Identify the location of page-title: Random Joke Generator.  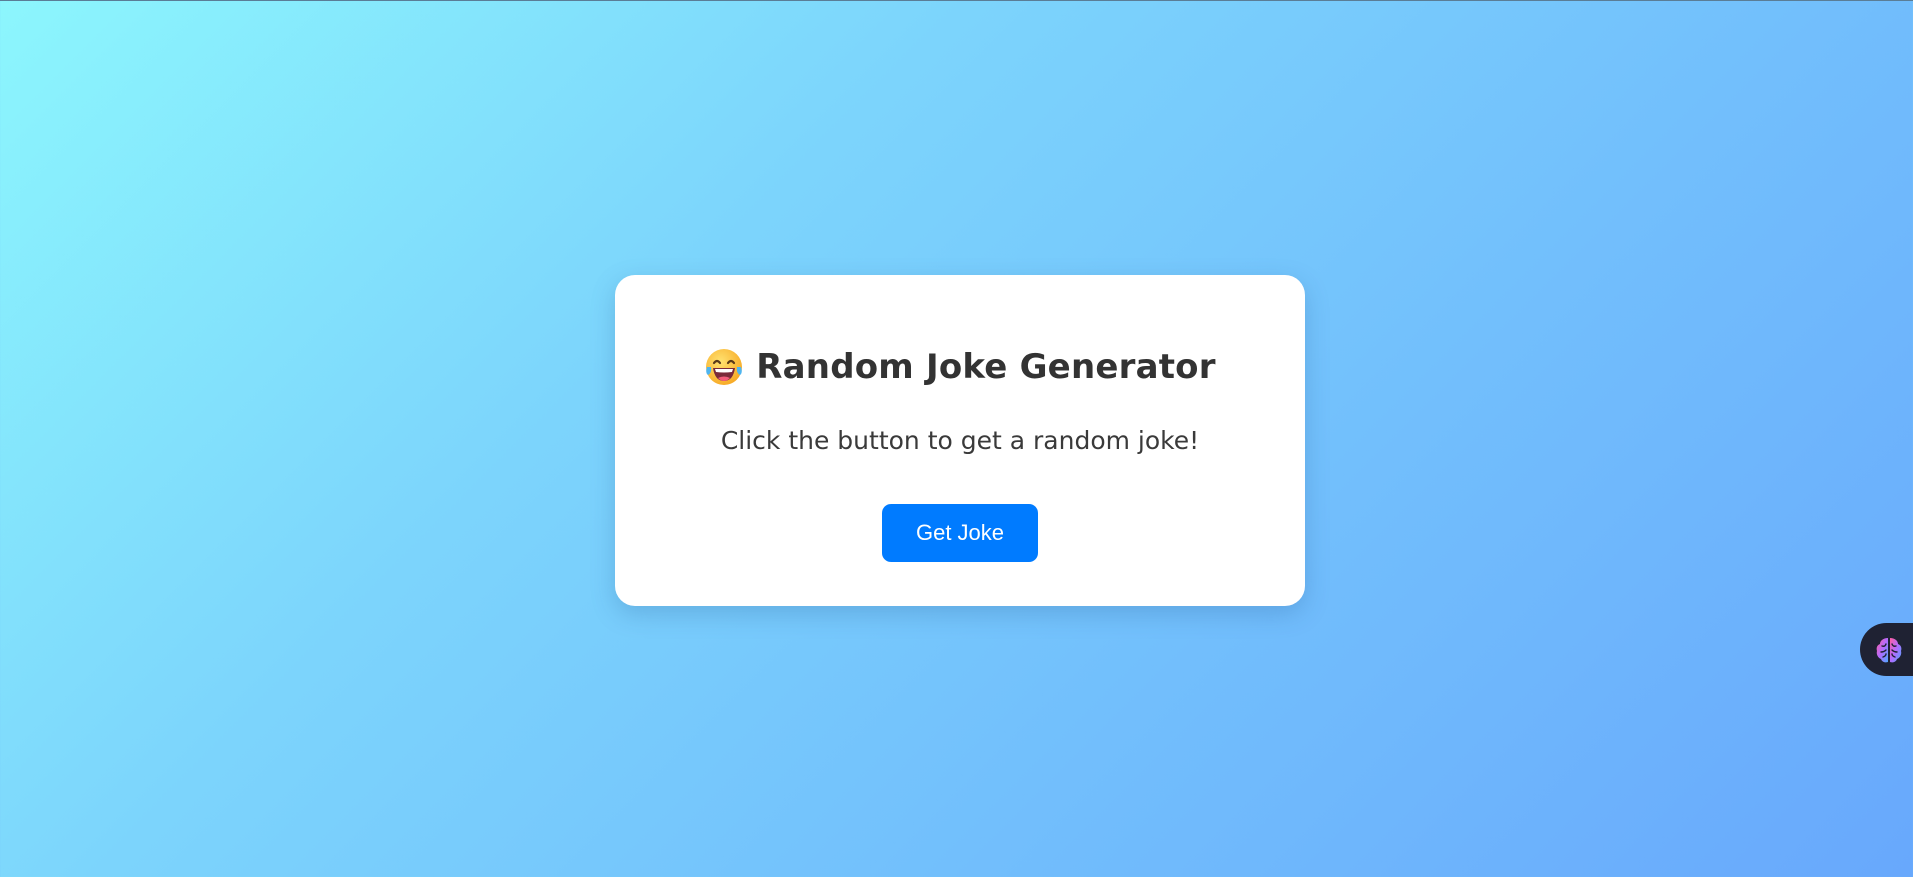
(960, 367).